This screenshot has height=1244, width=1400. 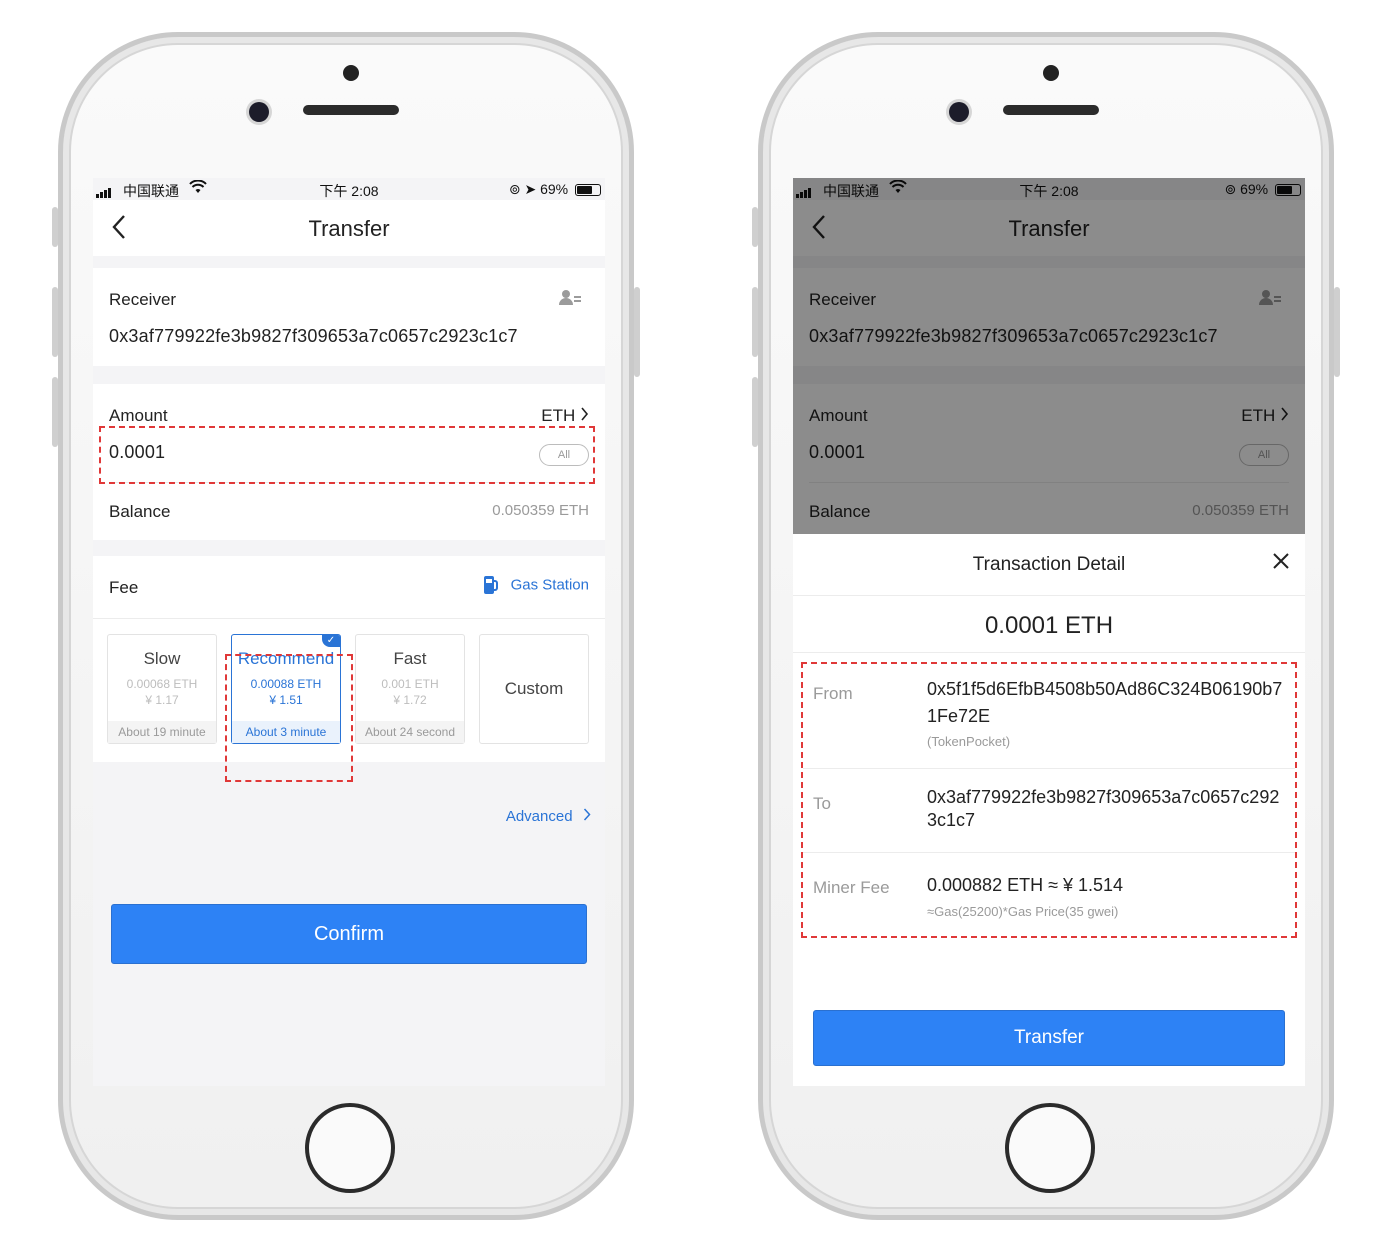 I want to click on speed-option-fast: Fast 0.001 ETH ¥ 1.72 About 24 second, so click(x=410, y=689).